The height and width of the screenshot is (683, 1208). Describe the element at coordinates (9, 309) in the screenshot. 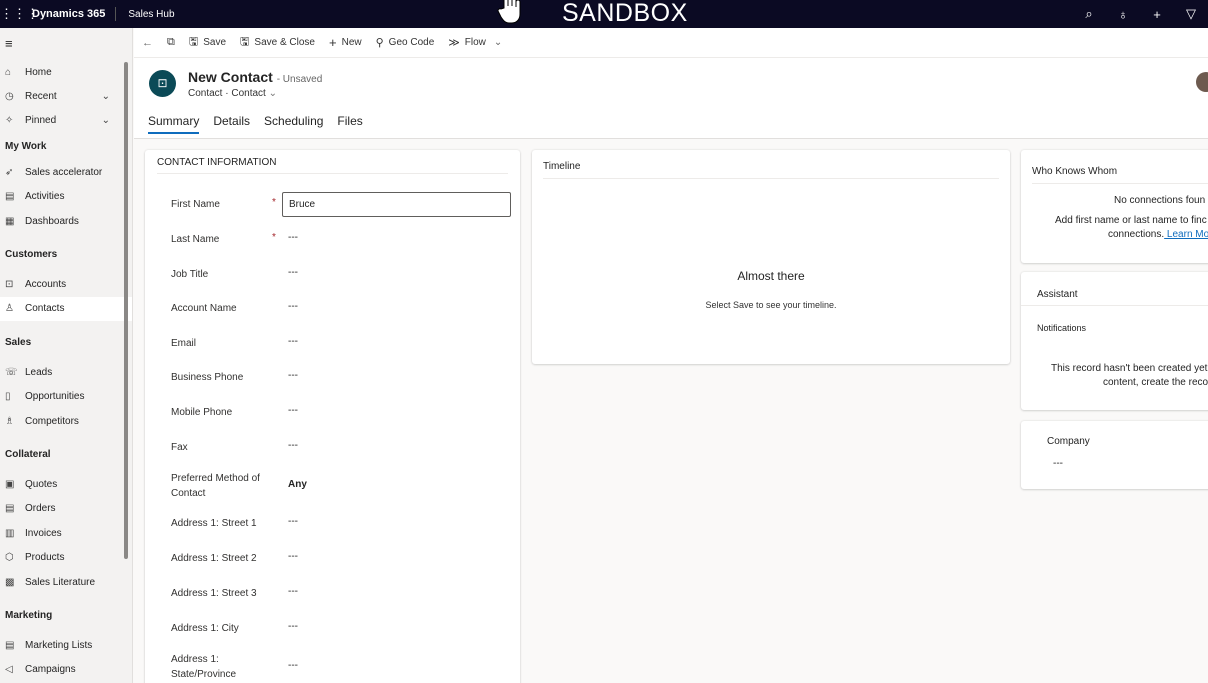

I see `person-icon: ♙` at that location.